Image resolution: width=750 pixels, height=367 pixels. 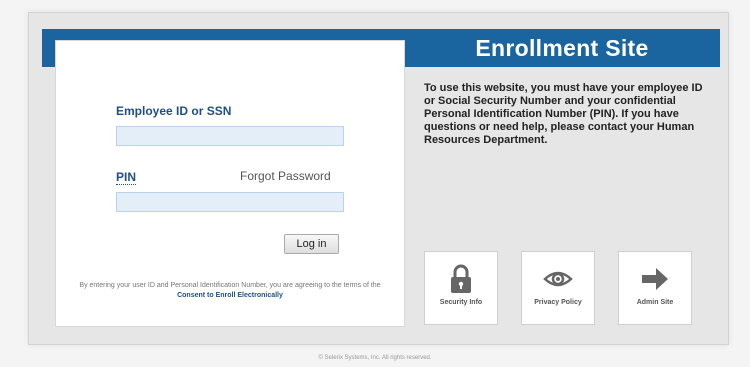 What do you see at coordinates (558, 288) in the screenshot?
I see `privacy-policy-tile: Privacy Policy` at bounding box center [558, 288].